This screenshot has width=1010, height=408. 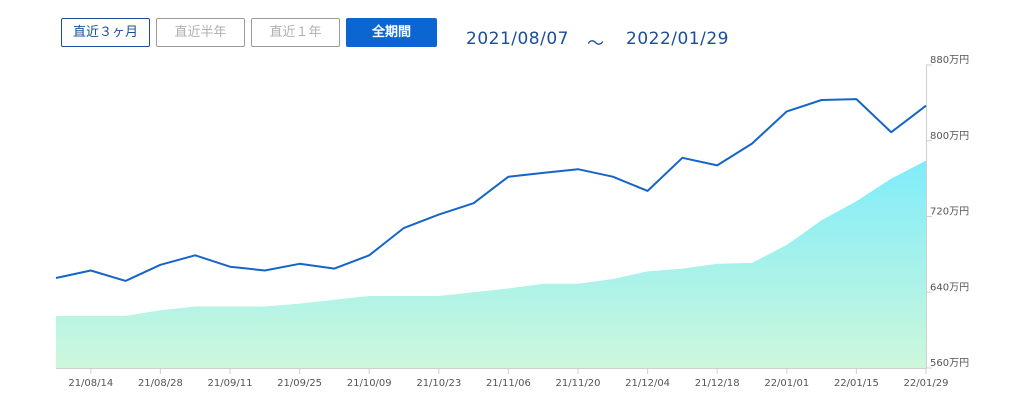 I want to click on y-tick-label: 560万円, so click(x=949, y=363).